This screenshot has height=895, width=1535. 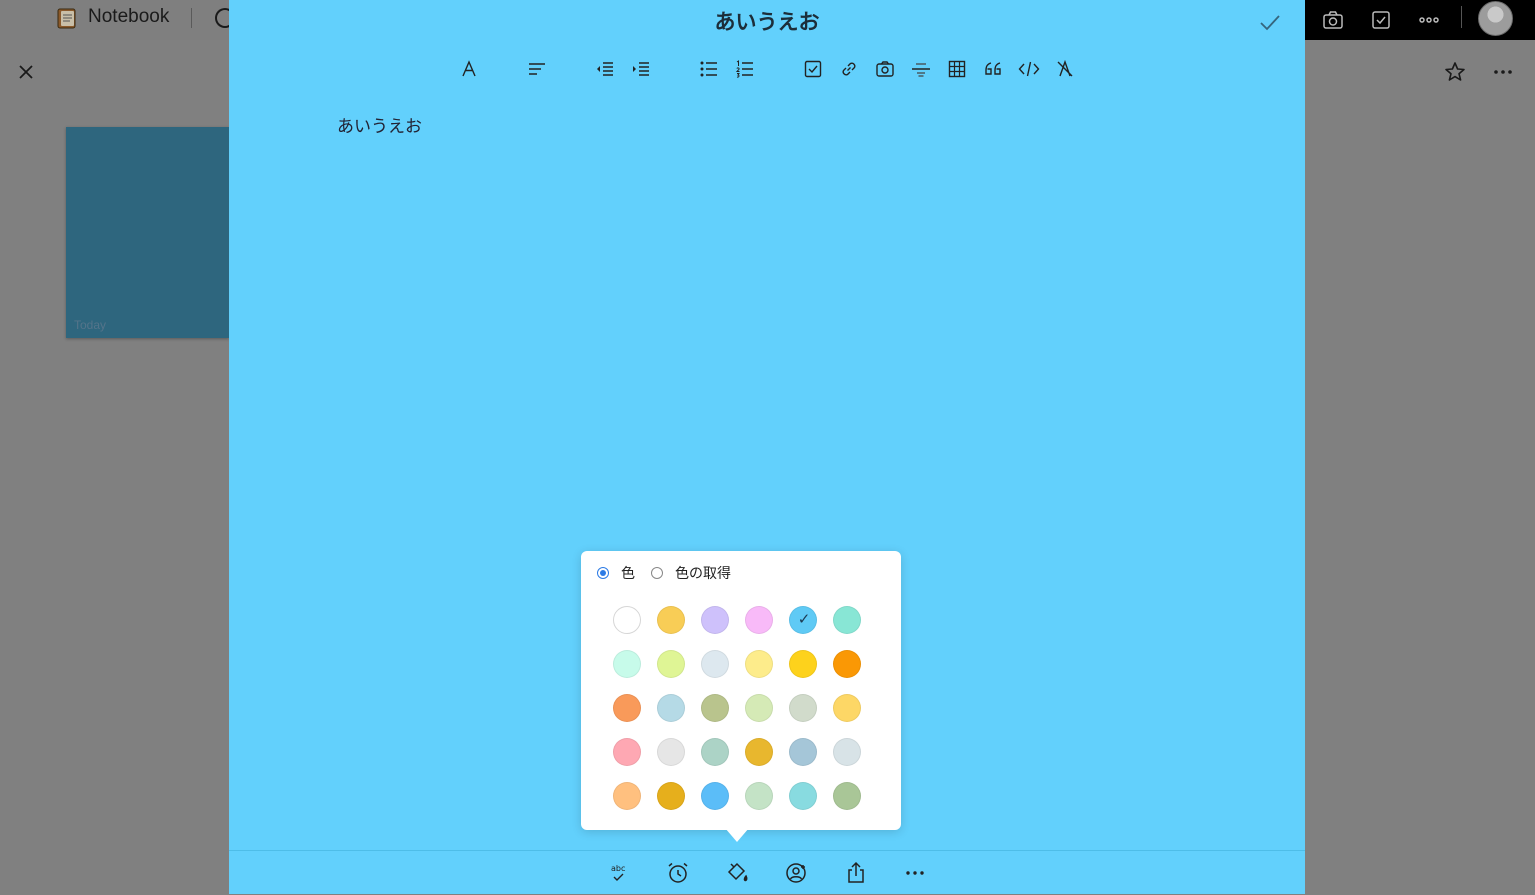 I want to click on spellcheck-icon: abc, so click(x=619, y=873).